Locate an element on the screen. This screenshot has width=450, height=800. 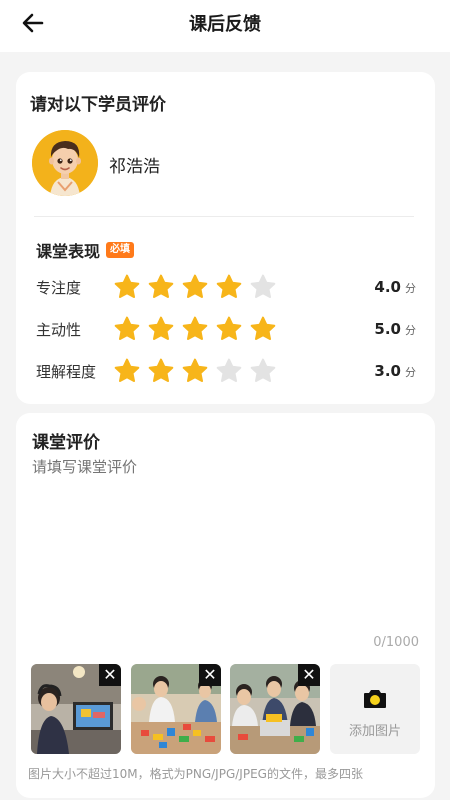
remove-photo-2-button: ✕ is located at coordinates (210, 675).